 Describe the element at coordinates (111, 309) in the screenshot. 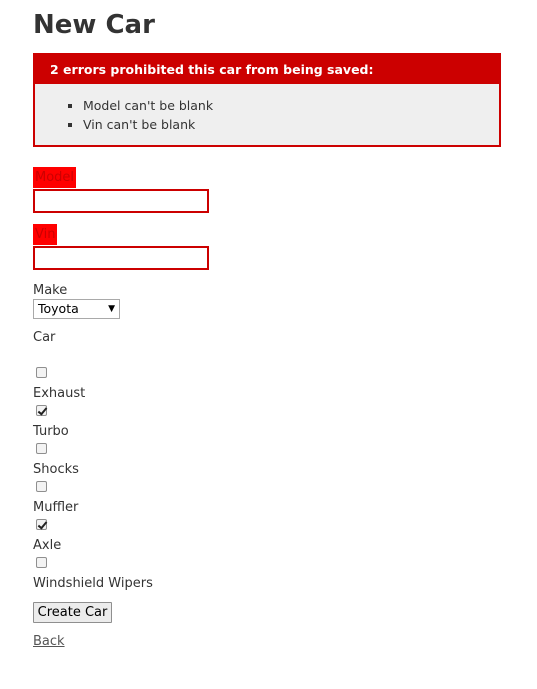

I see `dropdown-arrow-icon: ▼` at that location.